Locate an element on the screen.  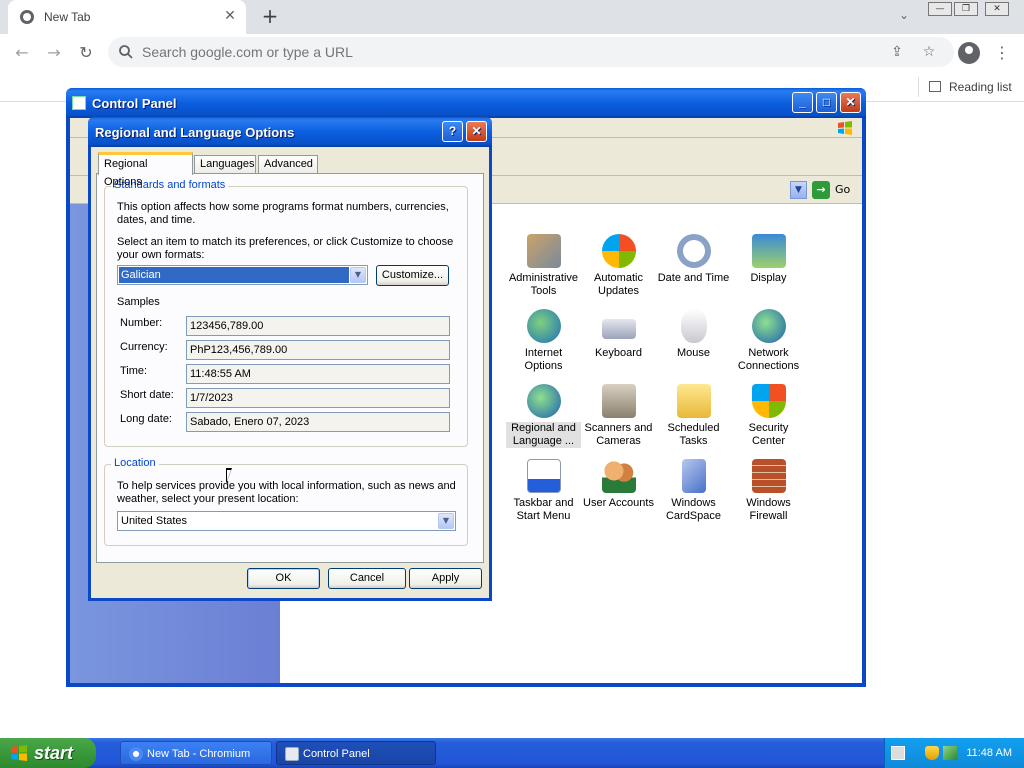
cp-item-security-center: Security Center is located at coordinates (768, 416).